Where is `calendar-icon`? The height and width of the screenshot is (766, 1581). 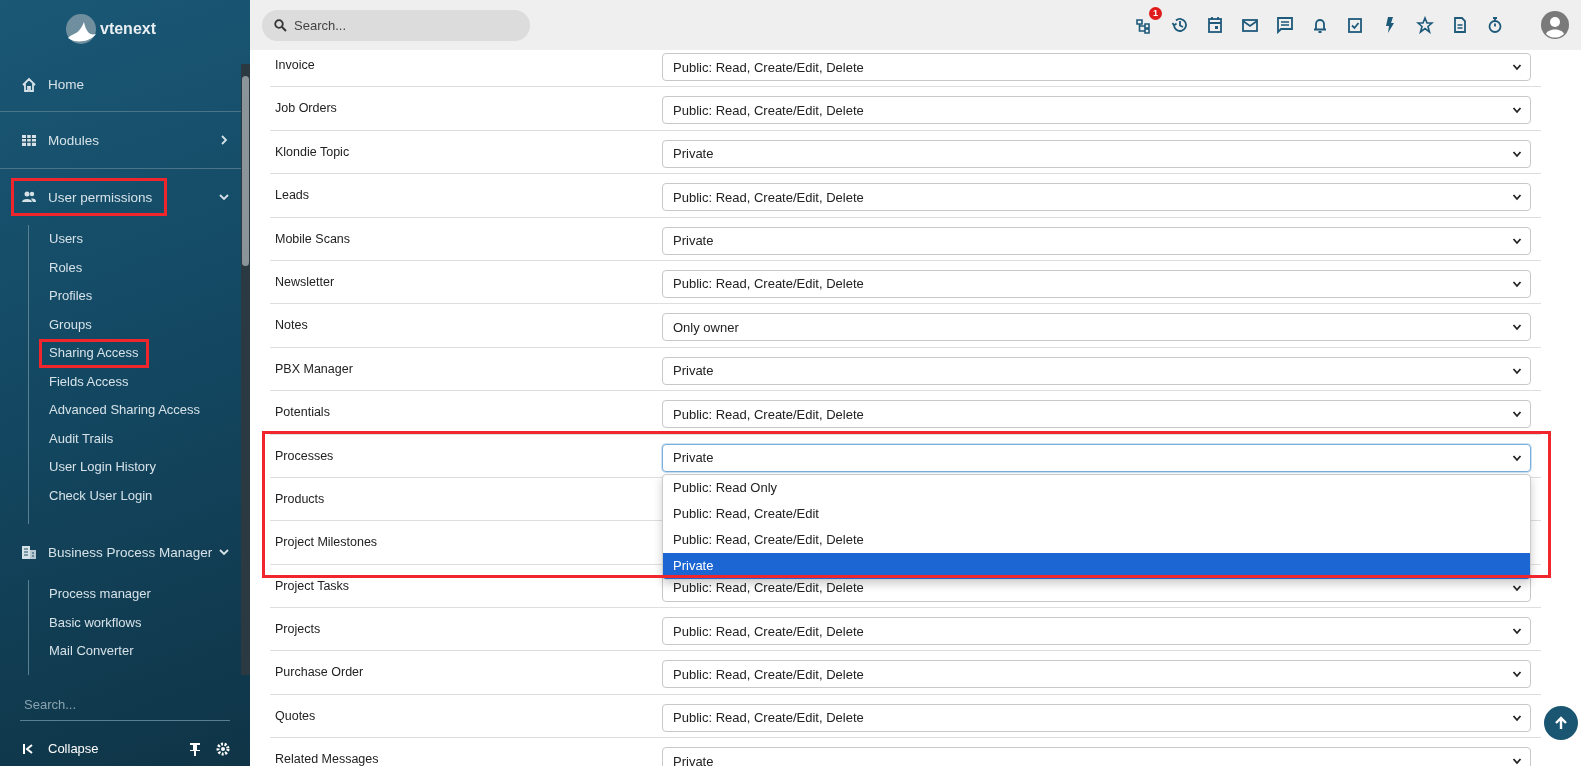 calendar-icon is located at coordinates (1215, 25).